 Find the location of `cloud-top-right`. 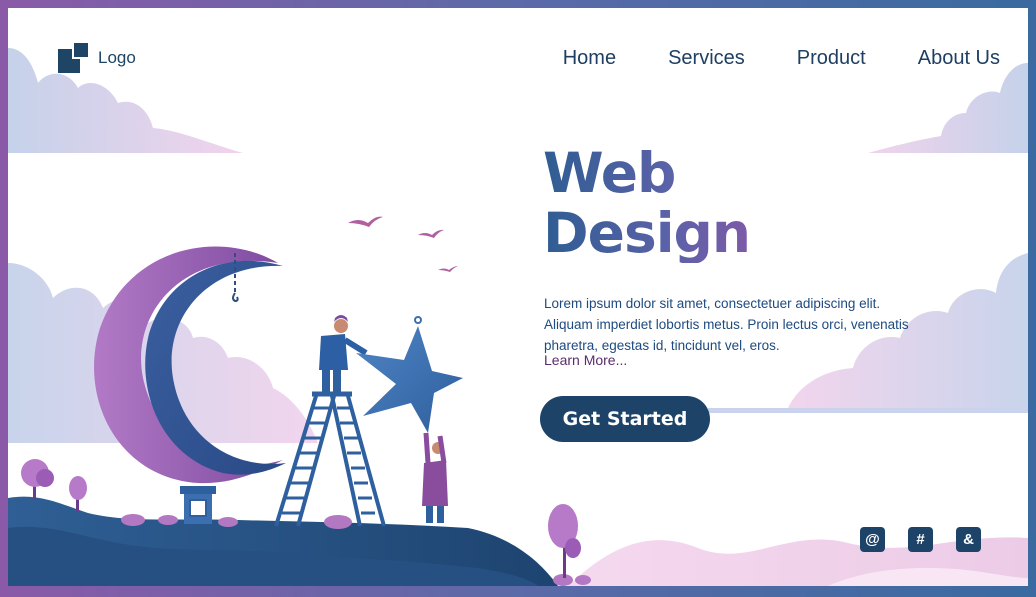

cloud-top-right is located at coordinates (948, 108).